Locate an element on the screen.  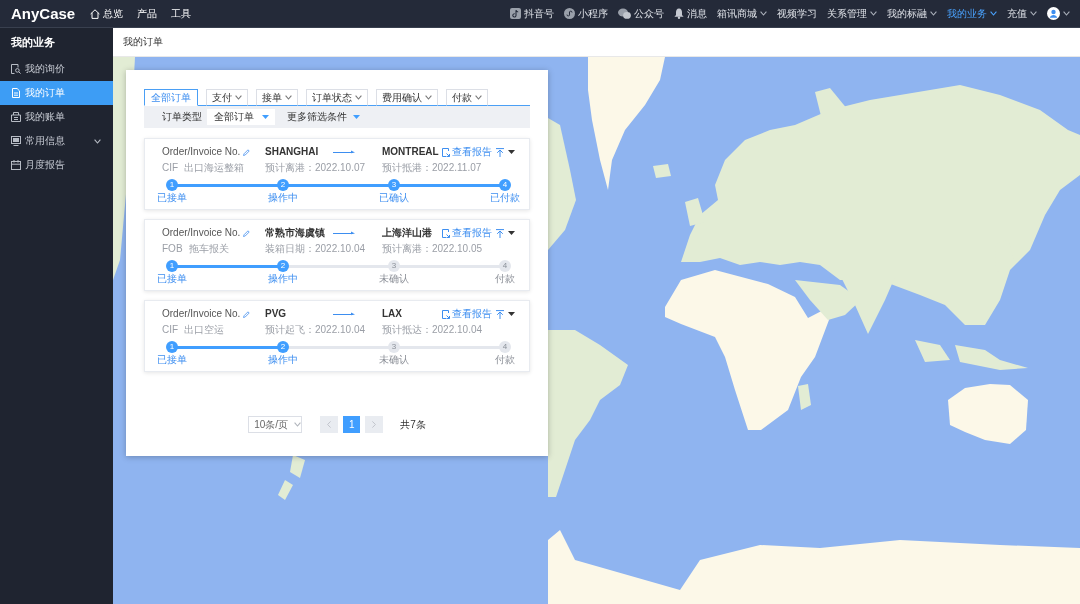
service-type: 出口空运 is located at coordinates (204, 330).